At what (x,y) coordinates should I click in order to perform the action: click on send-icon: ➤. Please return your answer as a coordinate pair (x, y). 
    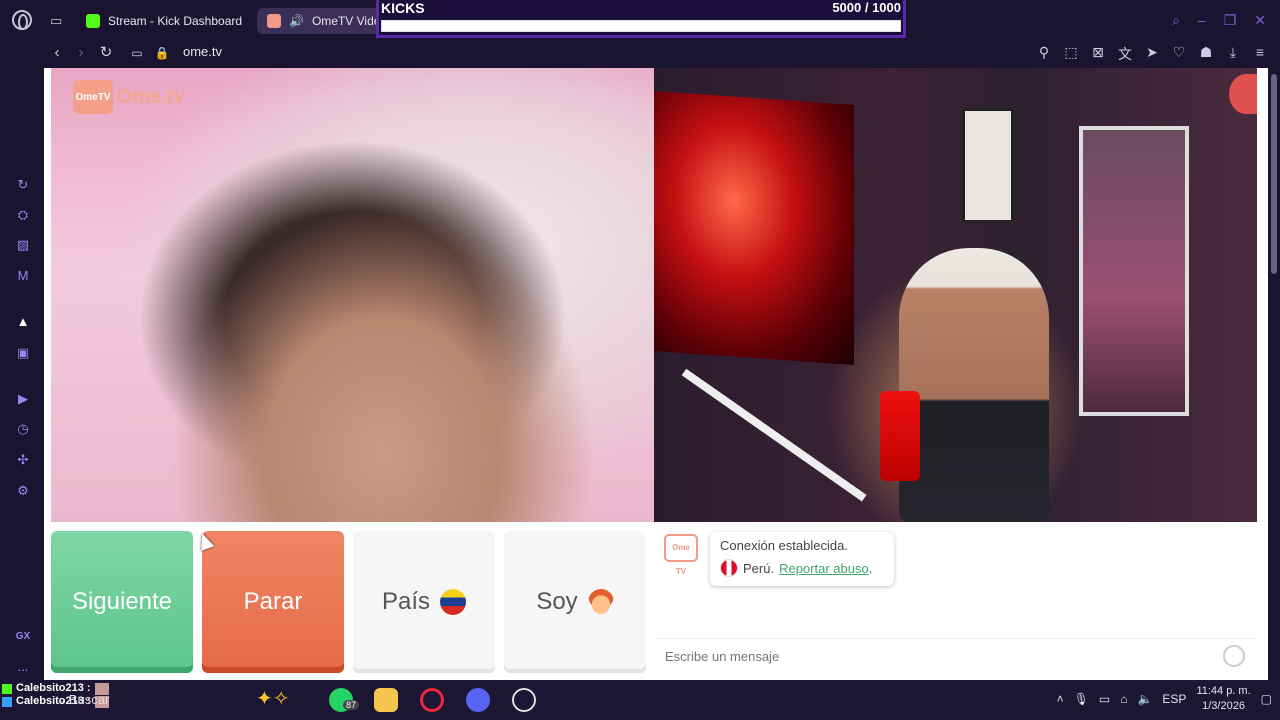
    Looking at the image, I should click on (1152, 54).